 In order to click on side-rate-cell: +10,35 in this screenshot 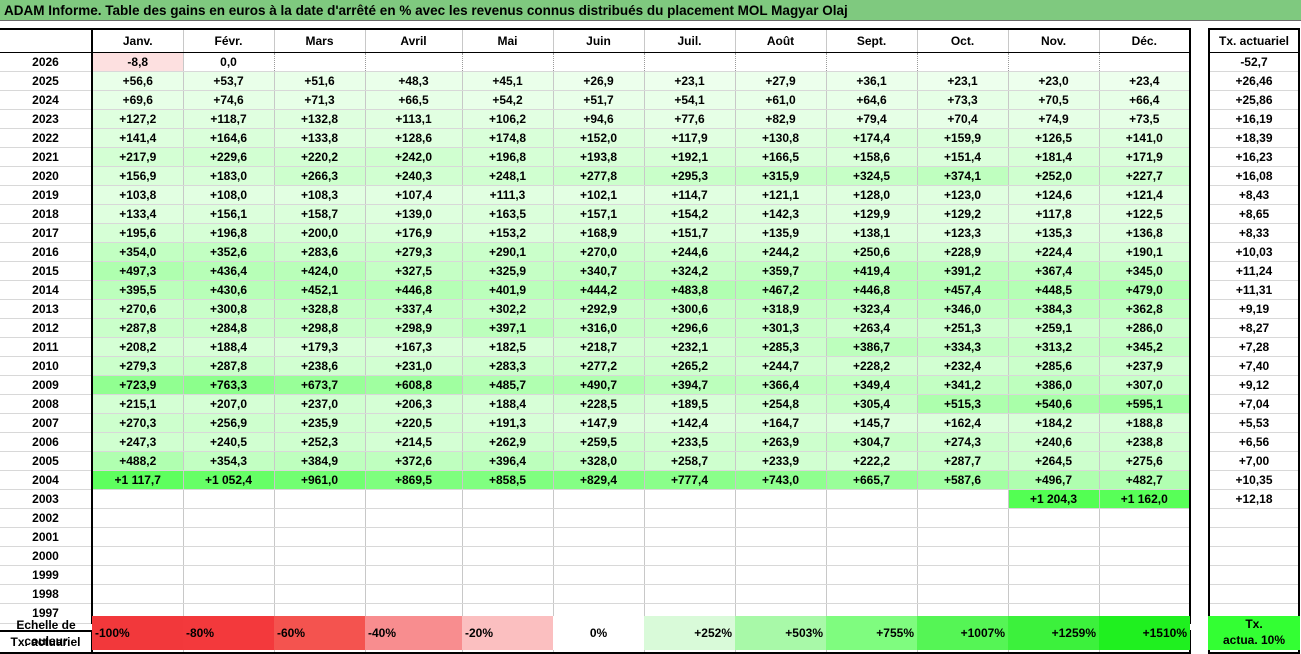, I will do `click(1254, 480)`.